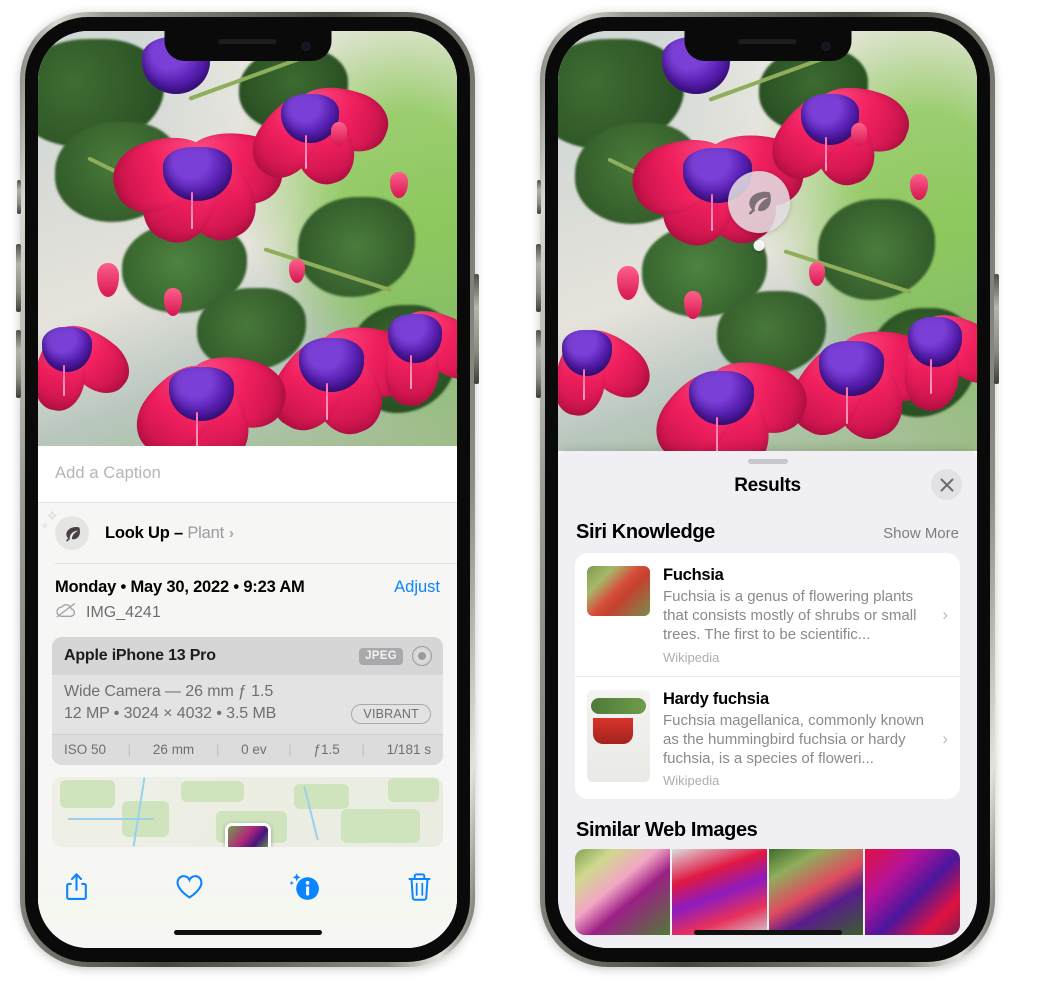  I want to click on look-up-label: Look Up – Plant, so click(164, 533).